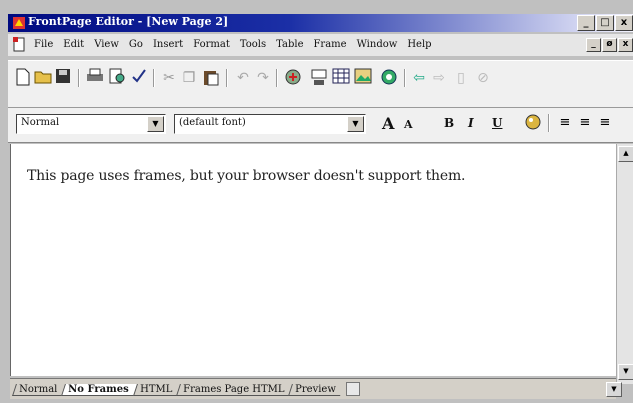  I want to click on print-preview-icon, so click(117, 78).